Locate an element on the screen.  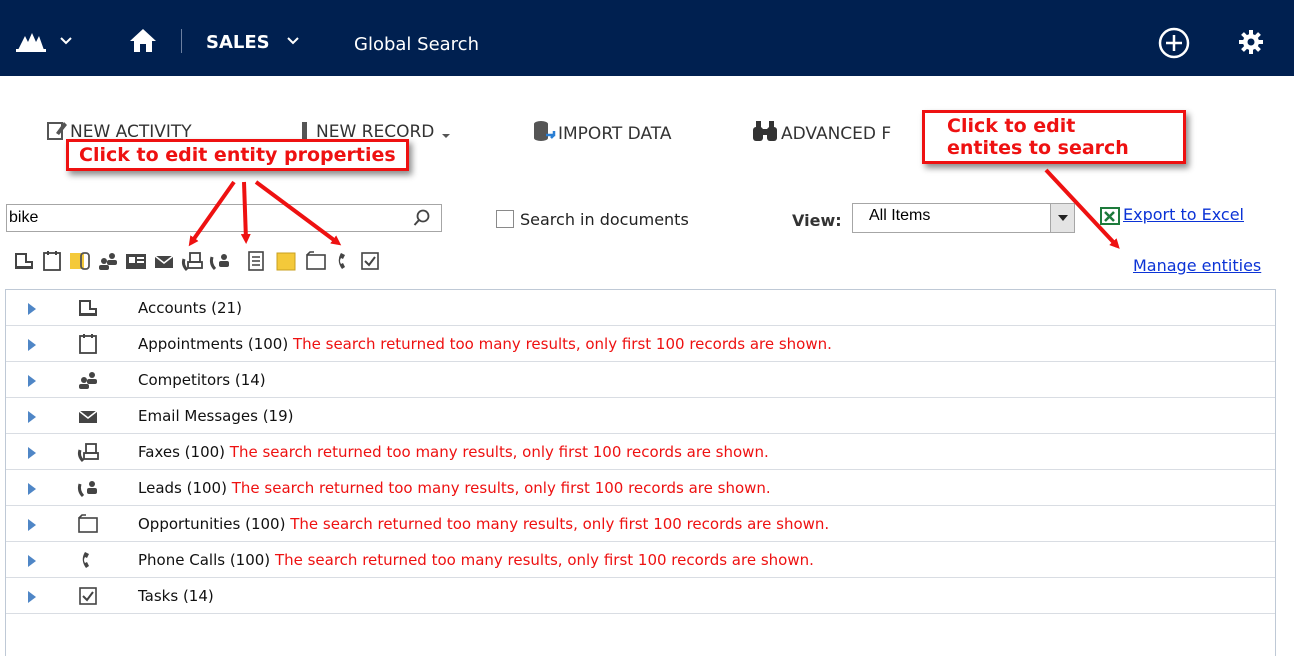
view-select-value: All Items is located at coordinates (900, 215).